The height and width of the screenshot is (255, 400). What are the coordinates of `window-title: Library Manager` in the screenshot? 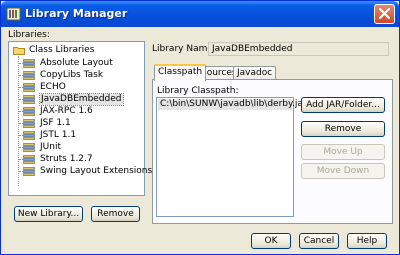 It's located at (76, 13).